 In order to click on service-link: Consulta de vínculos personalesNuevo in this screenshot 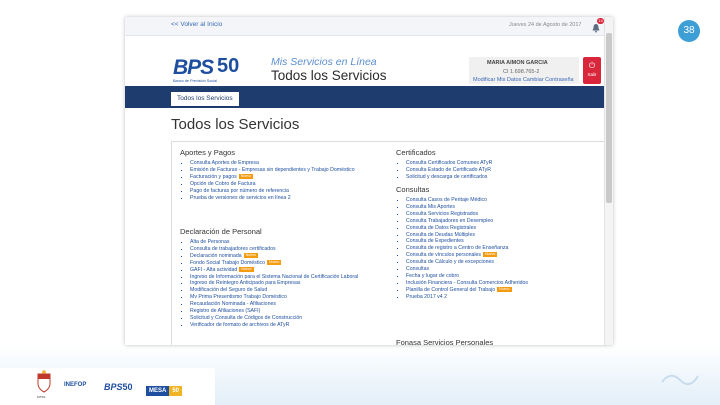, I will do `click(501, 255)`.